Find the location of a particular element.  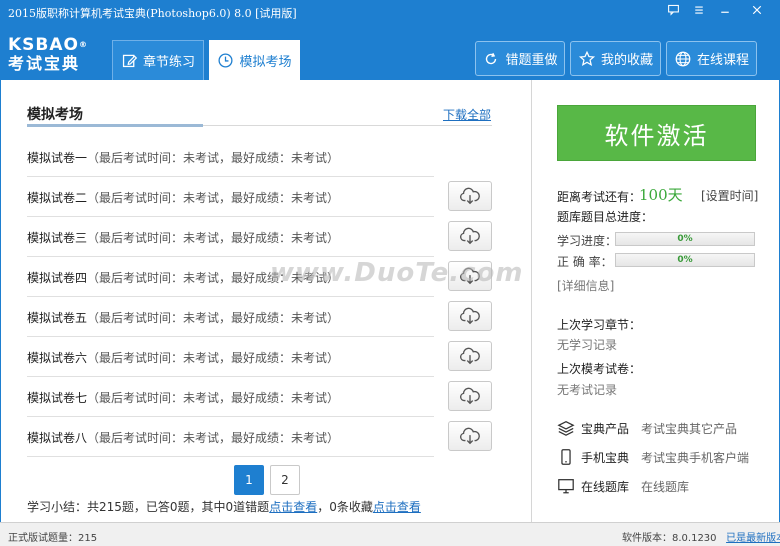

download-all-link: 下载全部 is located at coordinates (467, 114).